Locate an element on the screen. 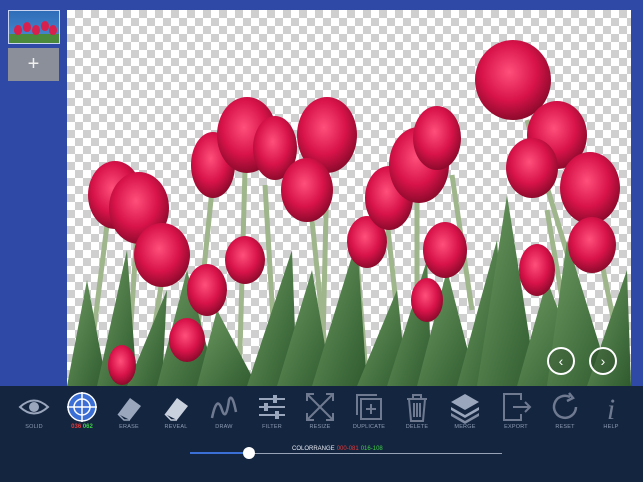 The width and height of the screenshot is (643, 482). draw-button: DRAW is located at coordinates (224, 414).